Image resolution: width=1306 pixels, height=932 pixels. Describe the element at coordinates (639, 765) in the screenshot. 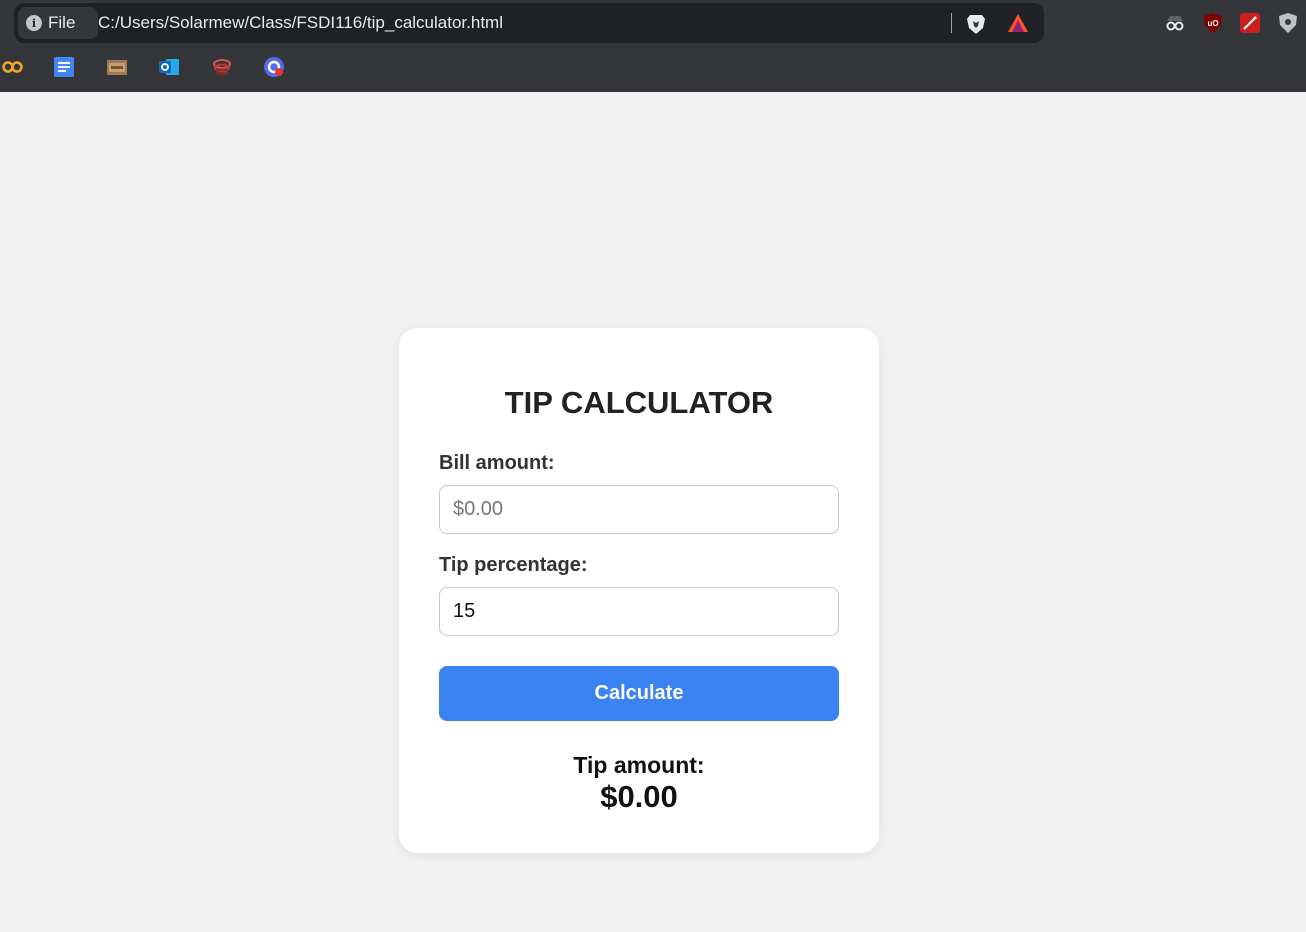

I see `tip-amount-label: Tip amount:` at that location.